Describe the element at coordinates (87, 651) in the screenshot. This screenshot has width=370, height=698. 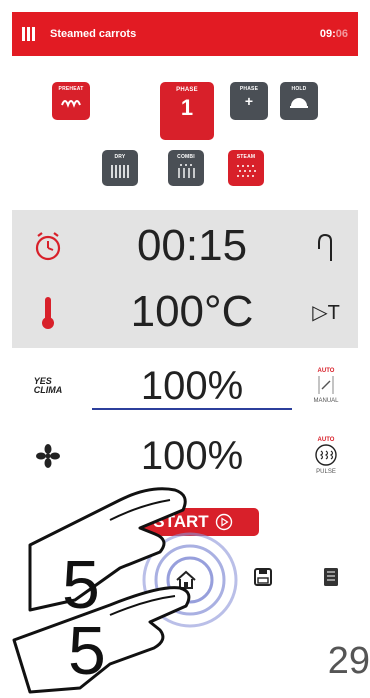
I see `finger-count-bottom: 5` at that location.